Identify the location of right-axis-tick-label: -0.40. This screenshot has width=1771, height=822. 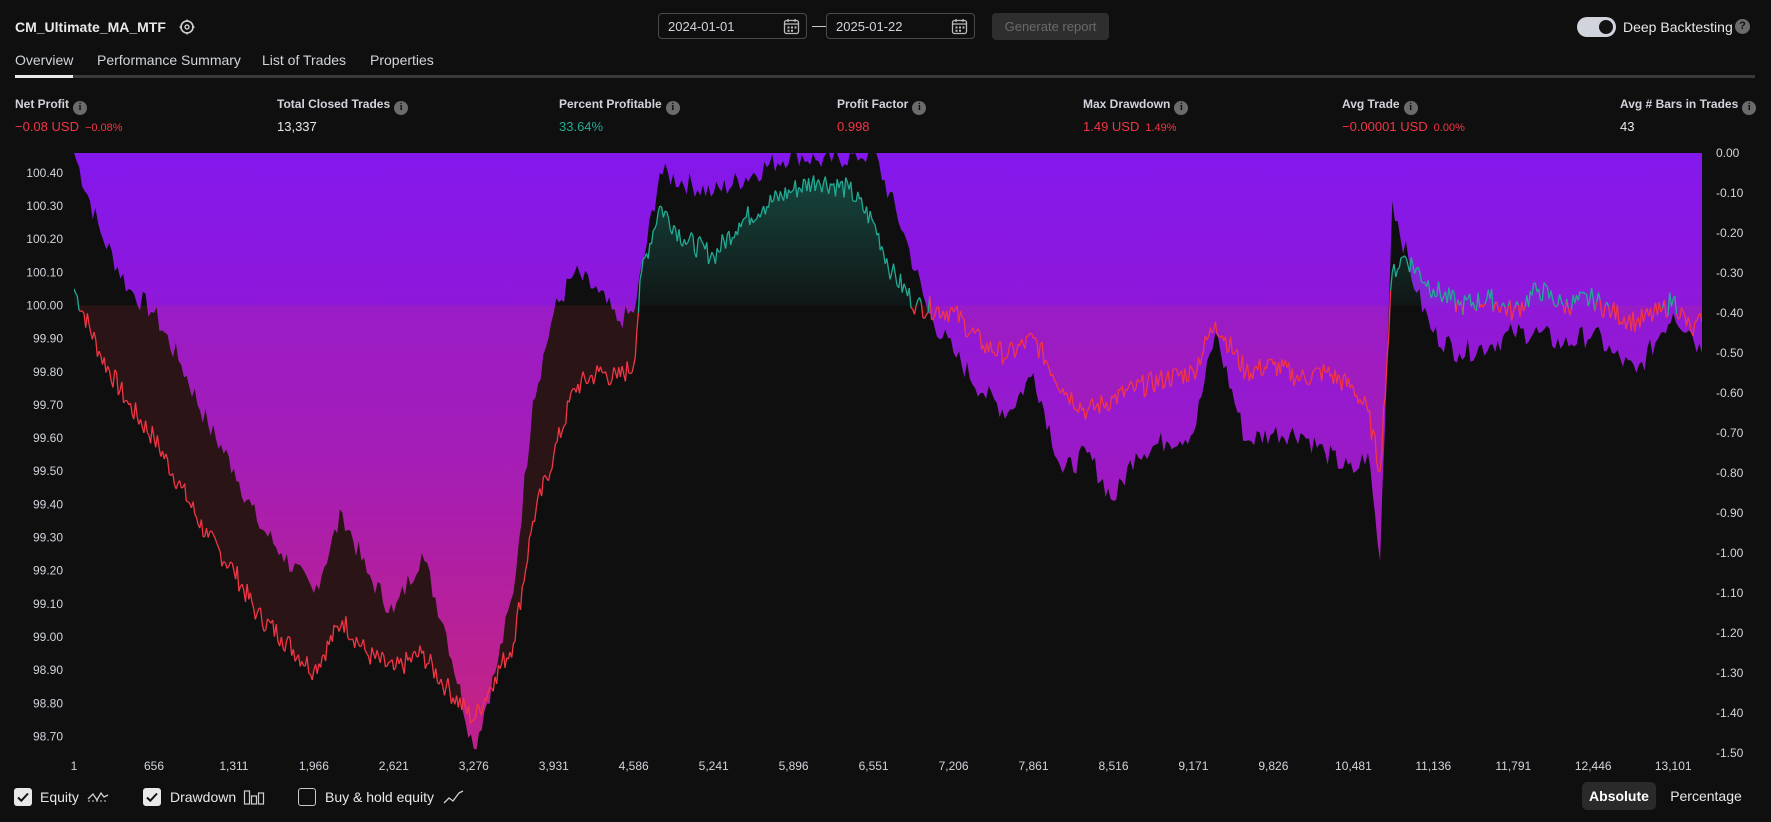
(1730, 313).